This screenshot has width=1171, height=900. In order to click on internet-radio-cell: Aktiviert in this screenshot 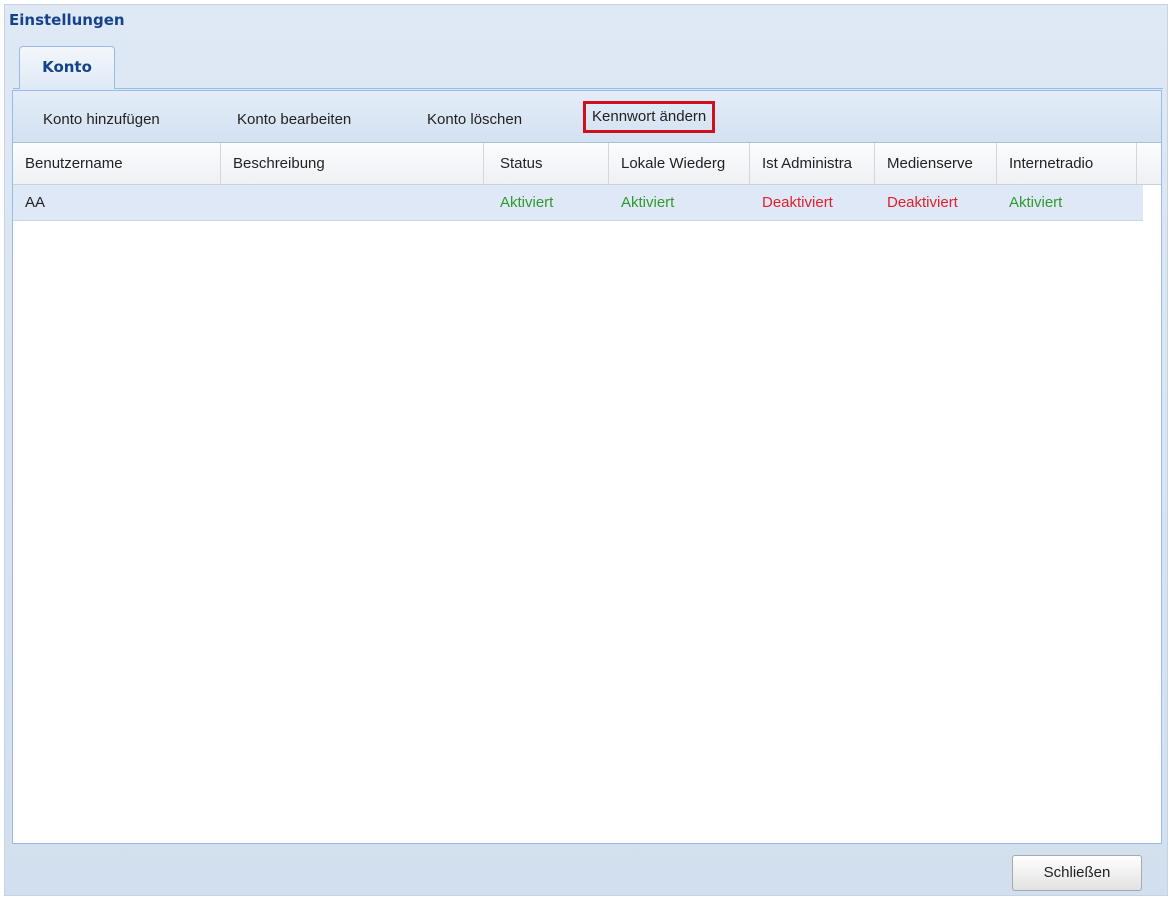, I will do `click(1036, 202)`.